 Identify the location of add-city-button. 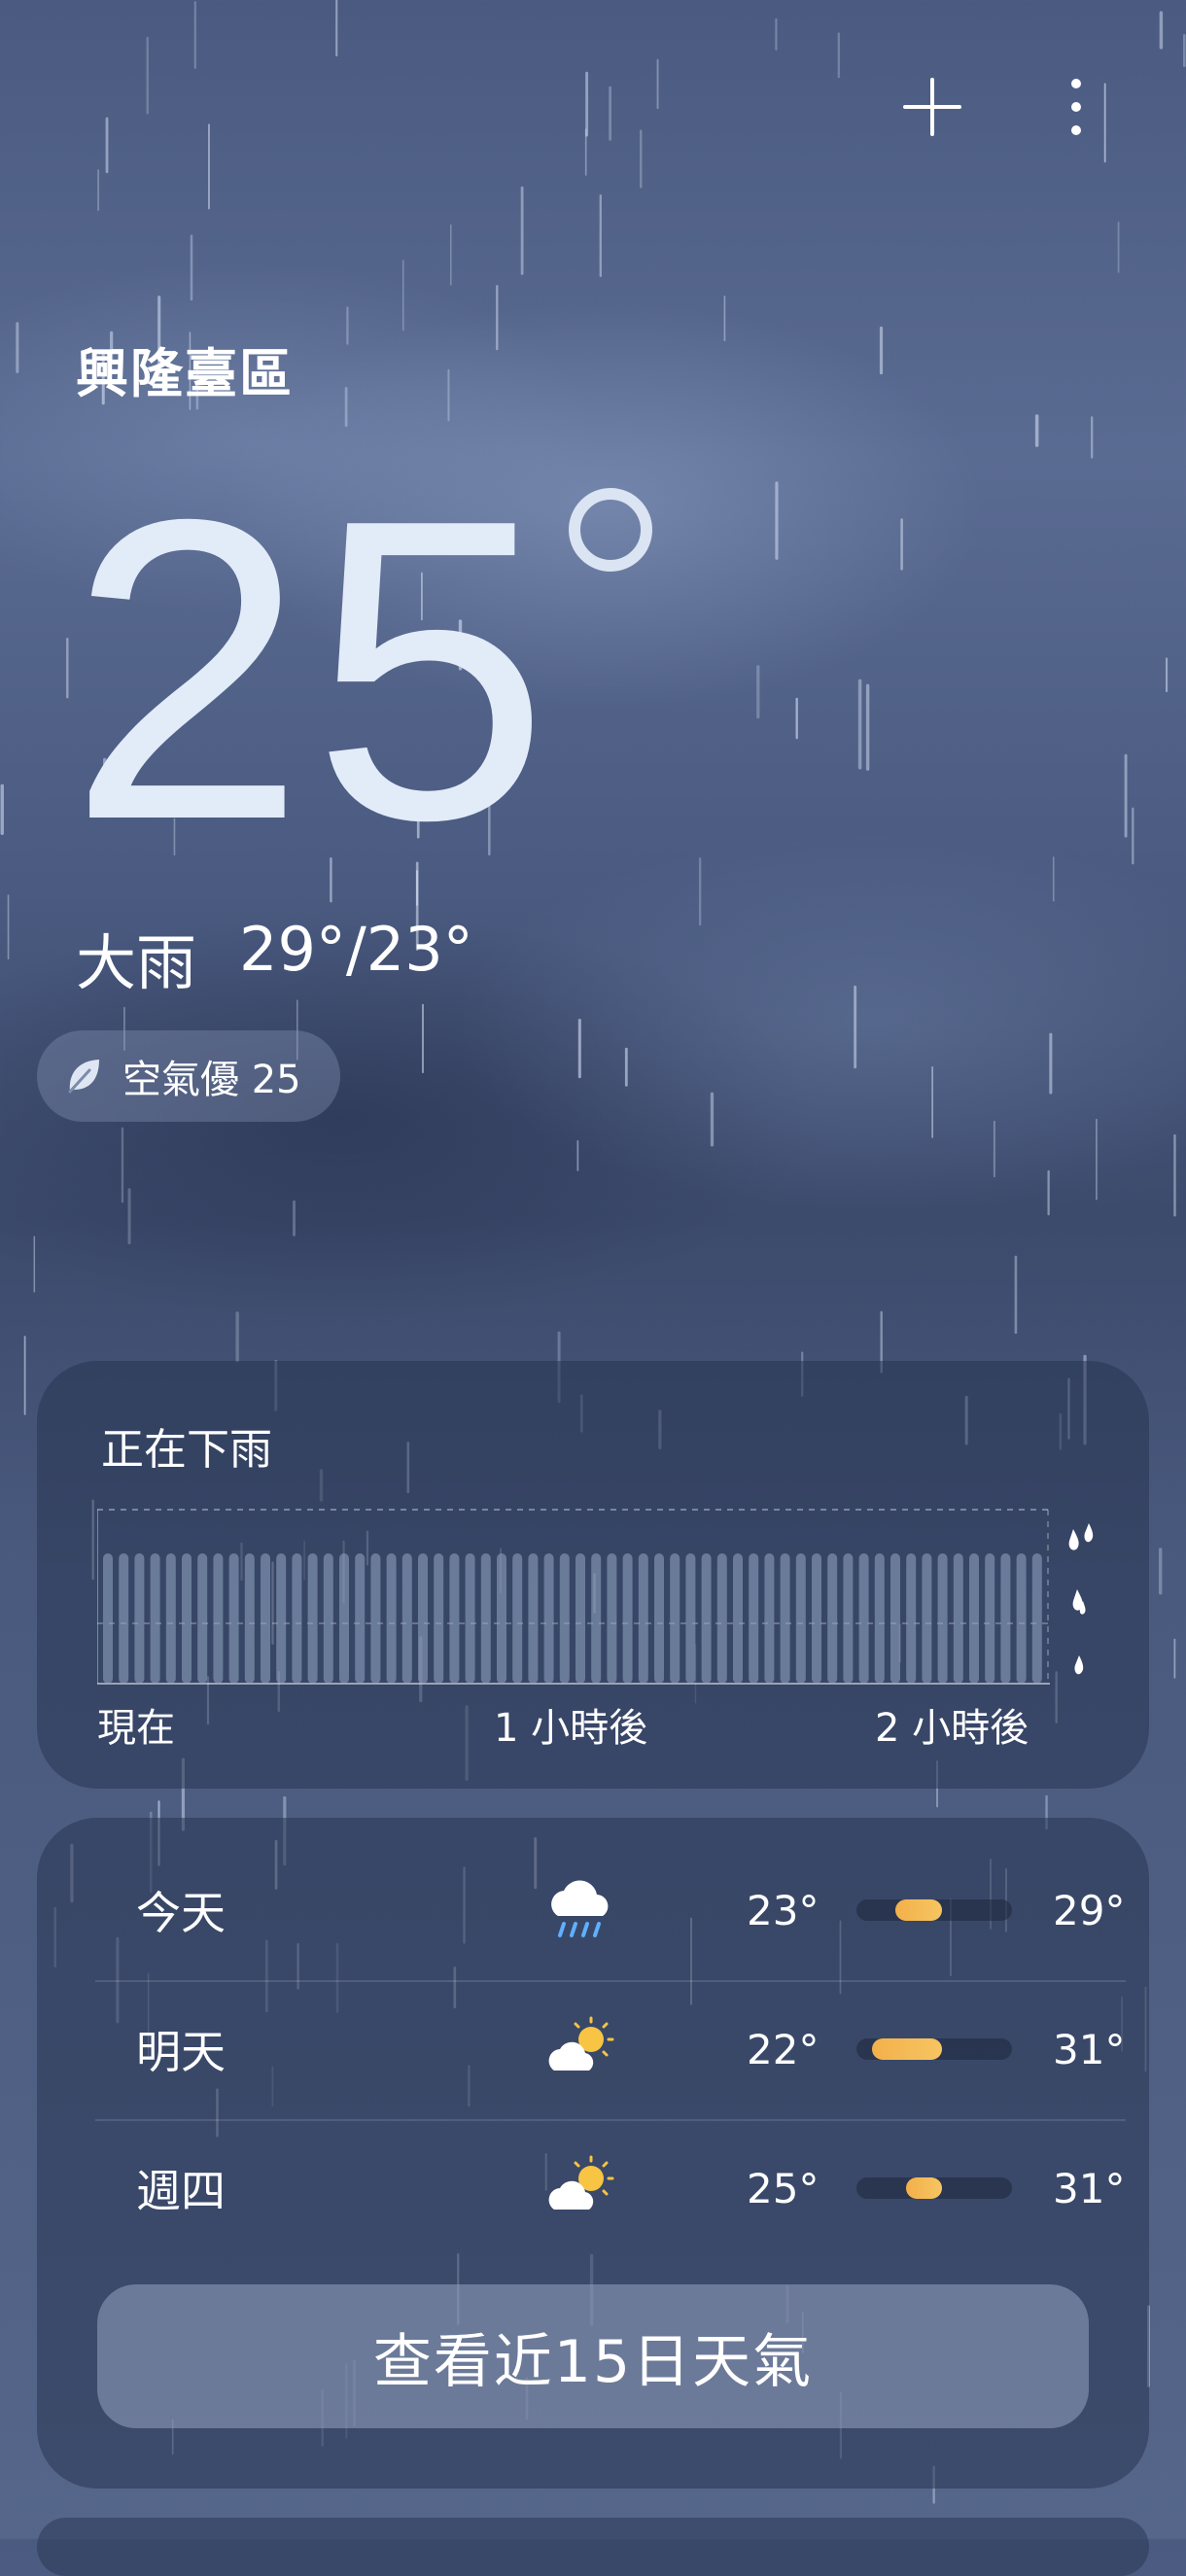
(932, 107).